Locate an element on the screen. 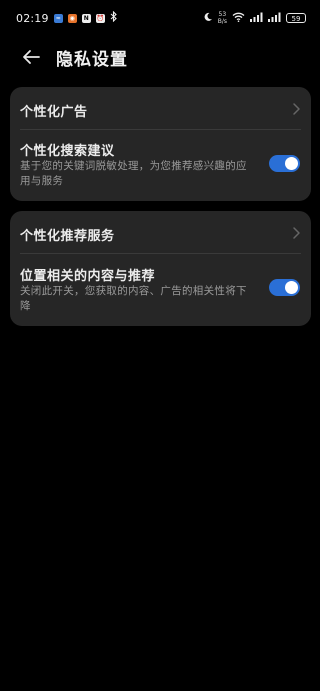  personalized-ads-label: 个性化广告 is located at coordinates (54, 112).